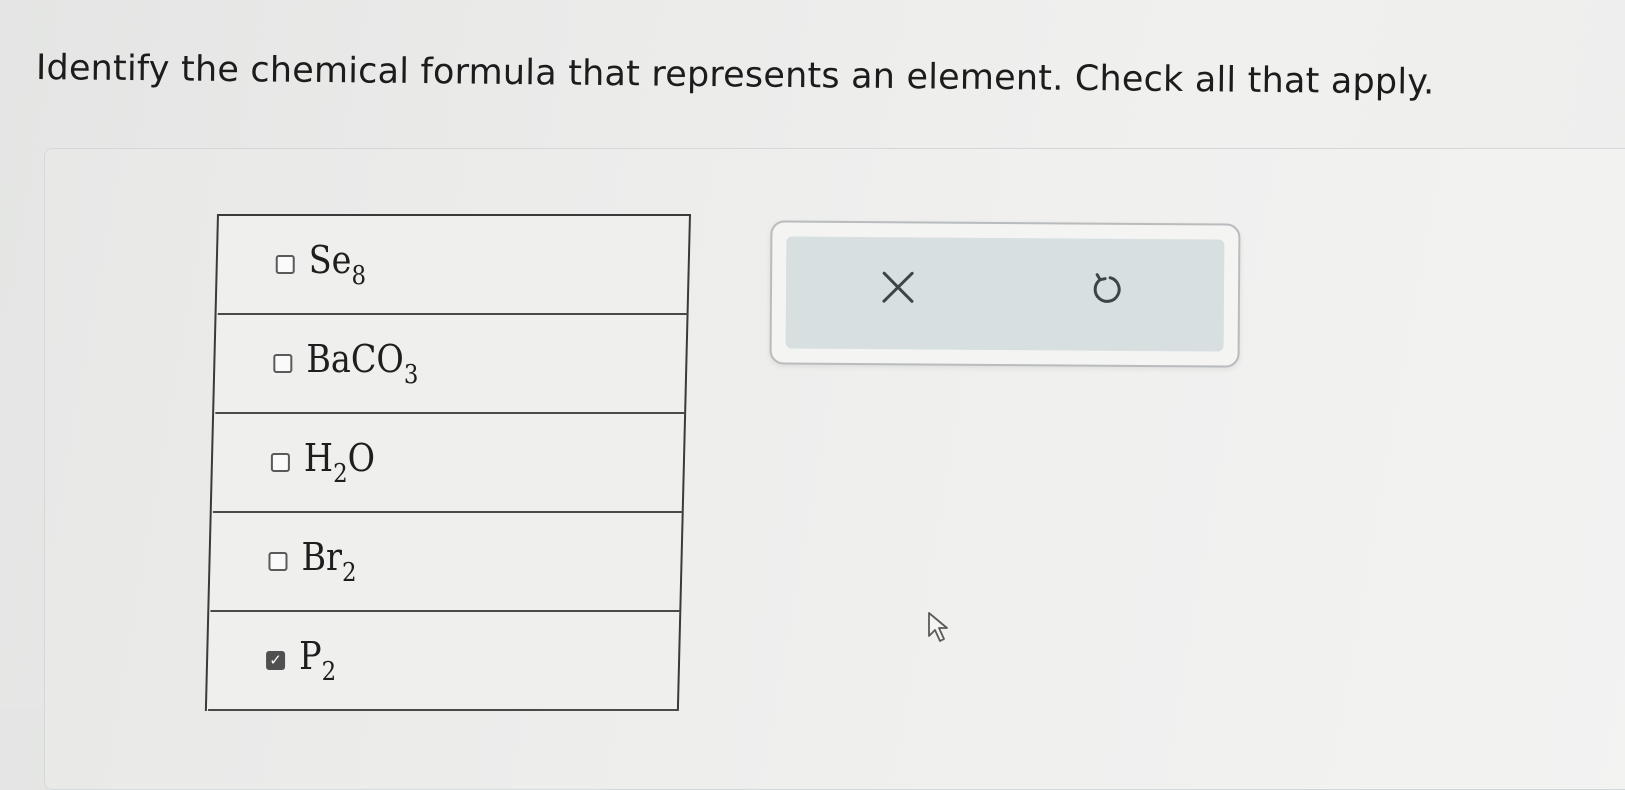  I want to click on option-row: BaCO3, so click(450, 364).